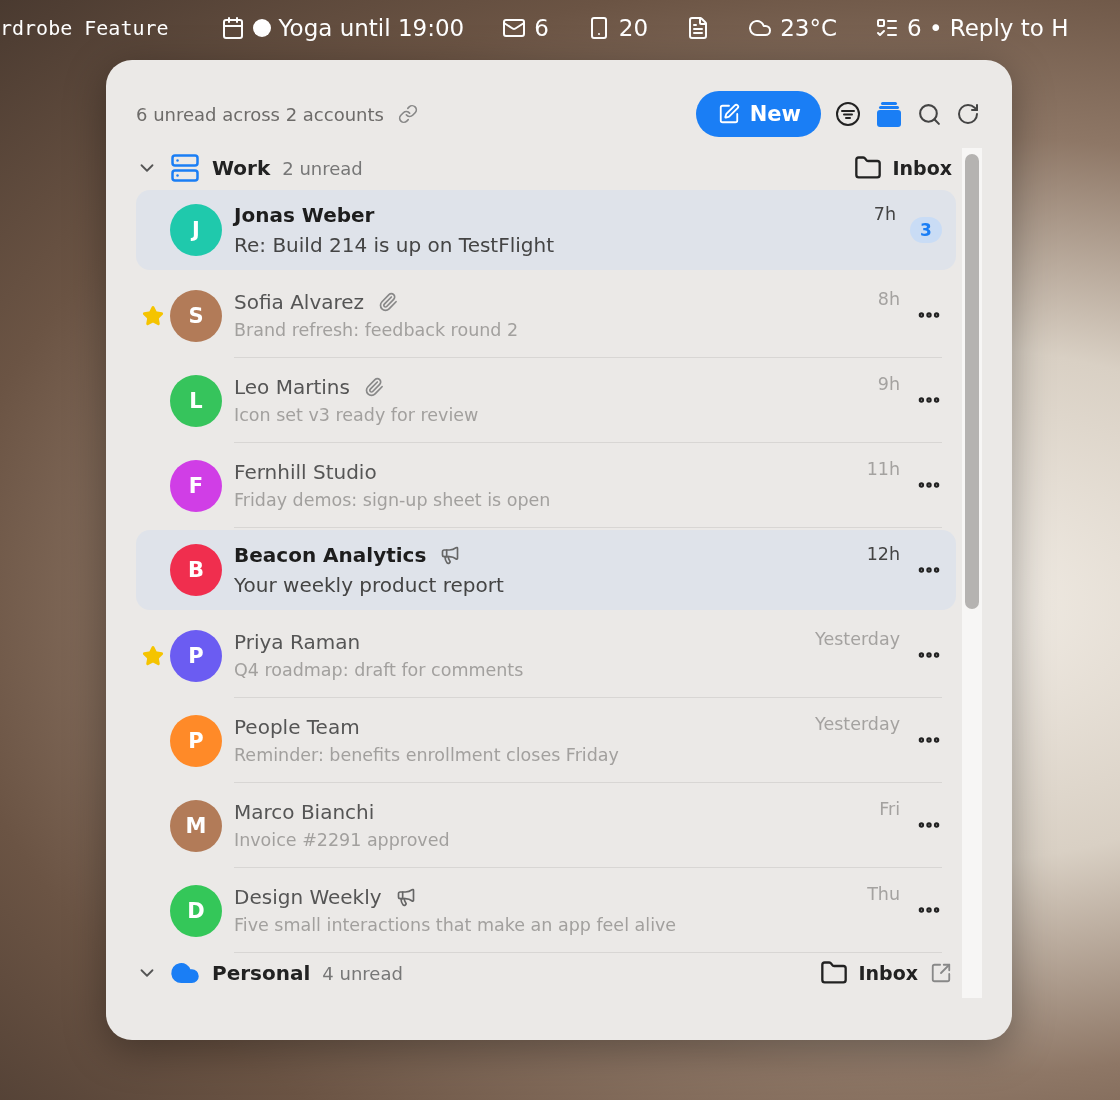 This screenshot has height=1100, width=1120. Describe the element at coordinates (546, 825) in the screenshot. I see `message-row: M Marco Bianchi Invoice #2291 approved Fri` at that location.